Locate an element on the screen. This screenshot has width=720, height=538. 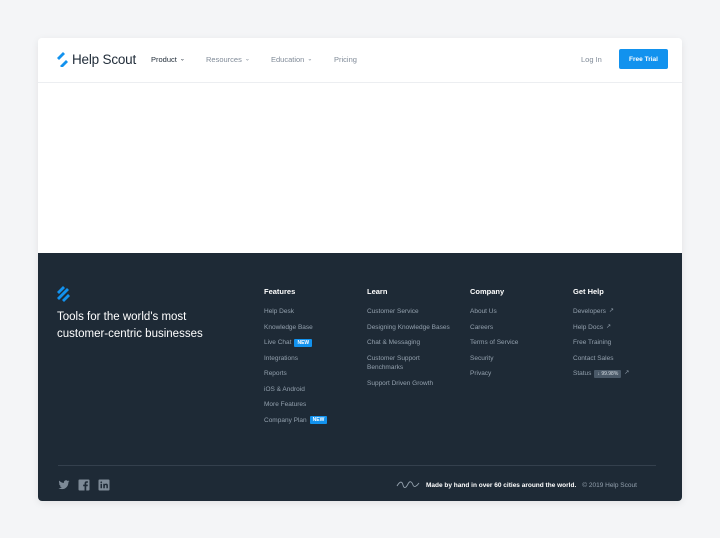
footer-divider is located at coordinates (357, 465).